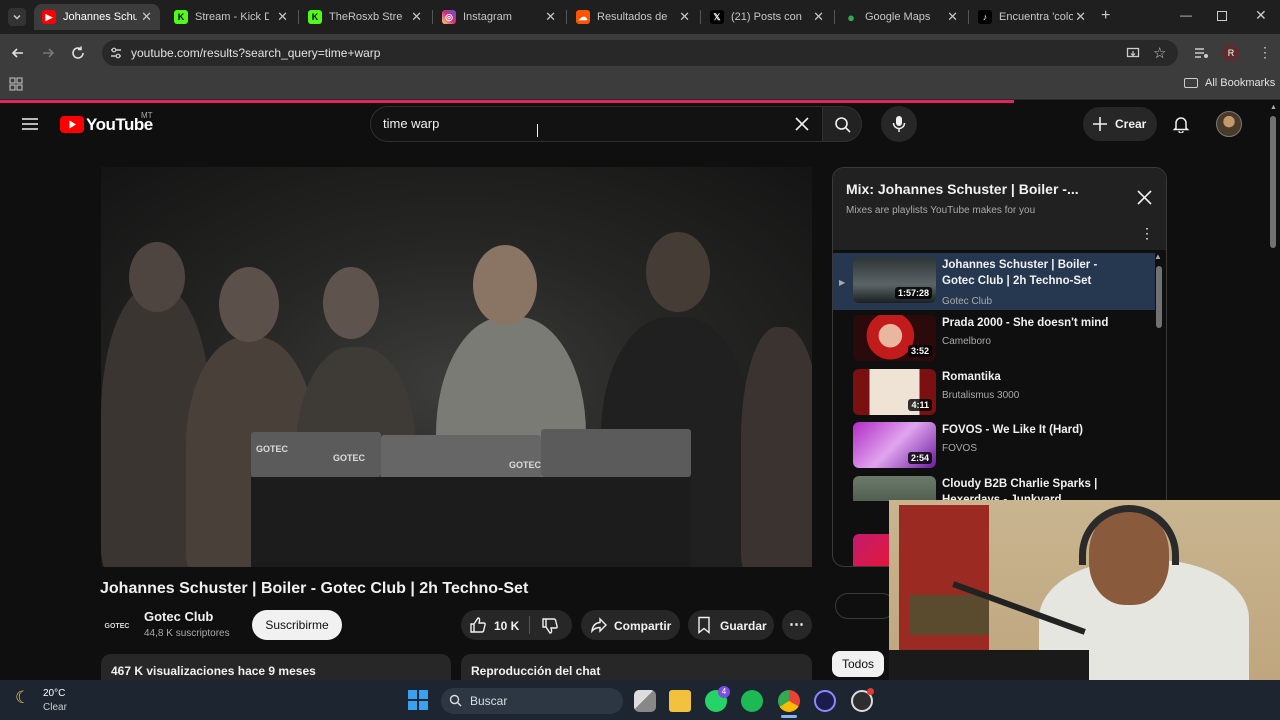  What do you see at coordinates (1159, 53) in the screenshot?
I see `bookmark-star-icon: ☆` at bounding box center [1159, 53].